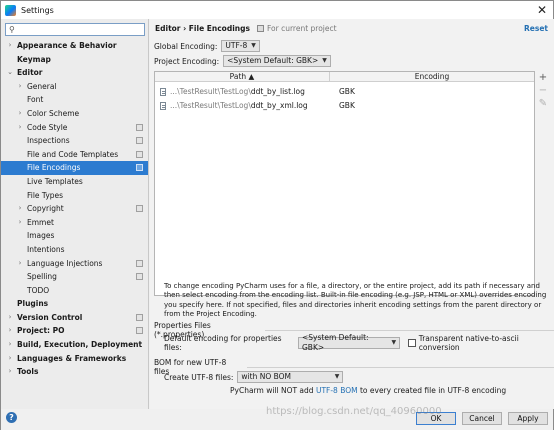  Describe the element at coordinates (10, 73) in the screenshot. I see `chevron-down-icon: ⌄` at that location.